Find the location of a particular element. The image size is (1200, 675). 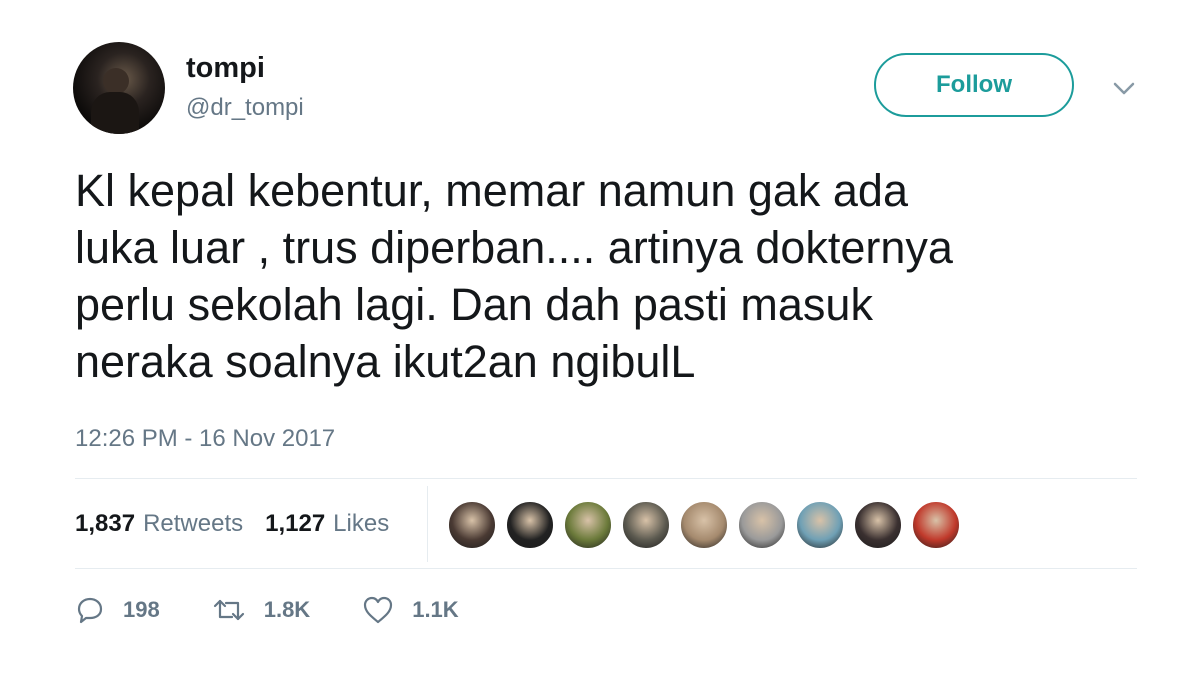

reply-count: 198 is located at coordinates (141, 609).